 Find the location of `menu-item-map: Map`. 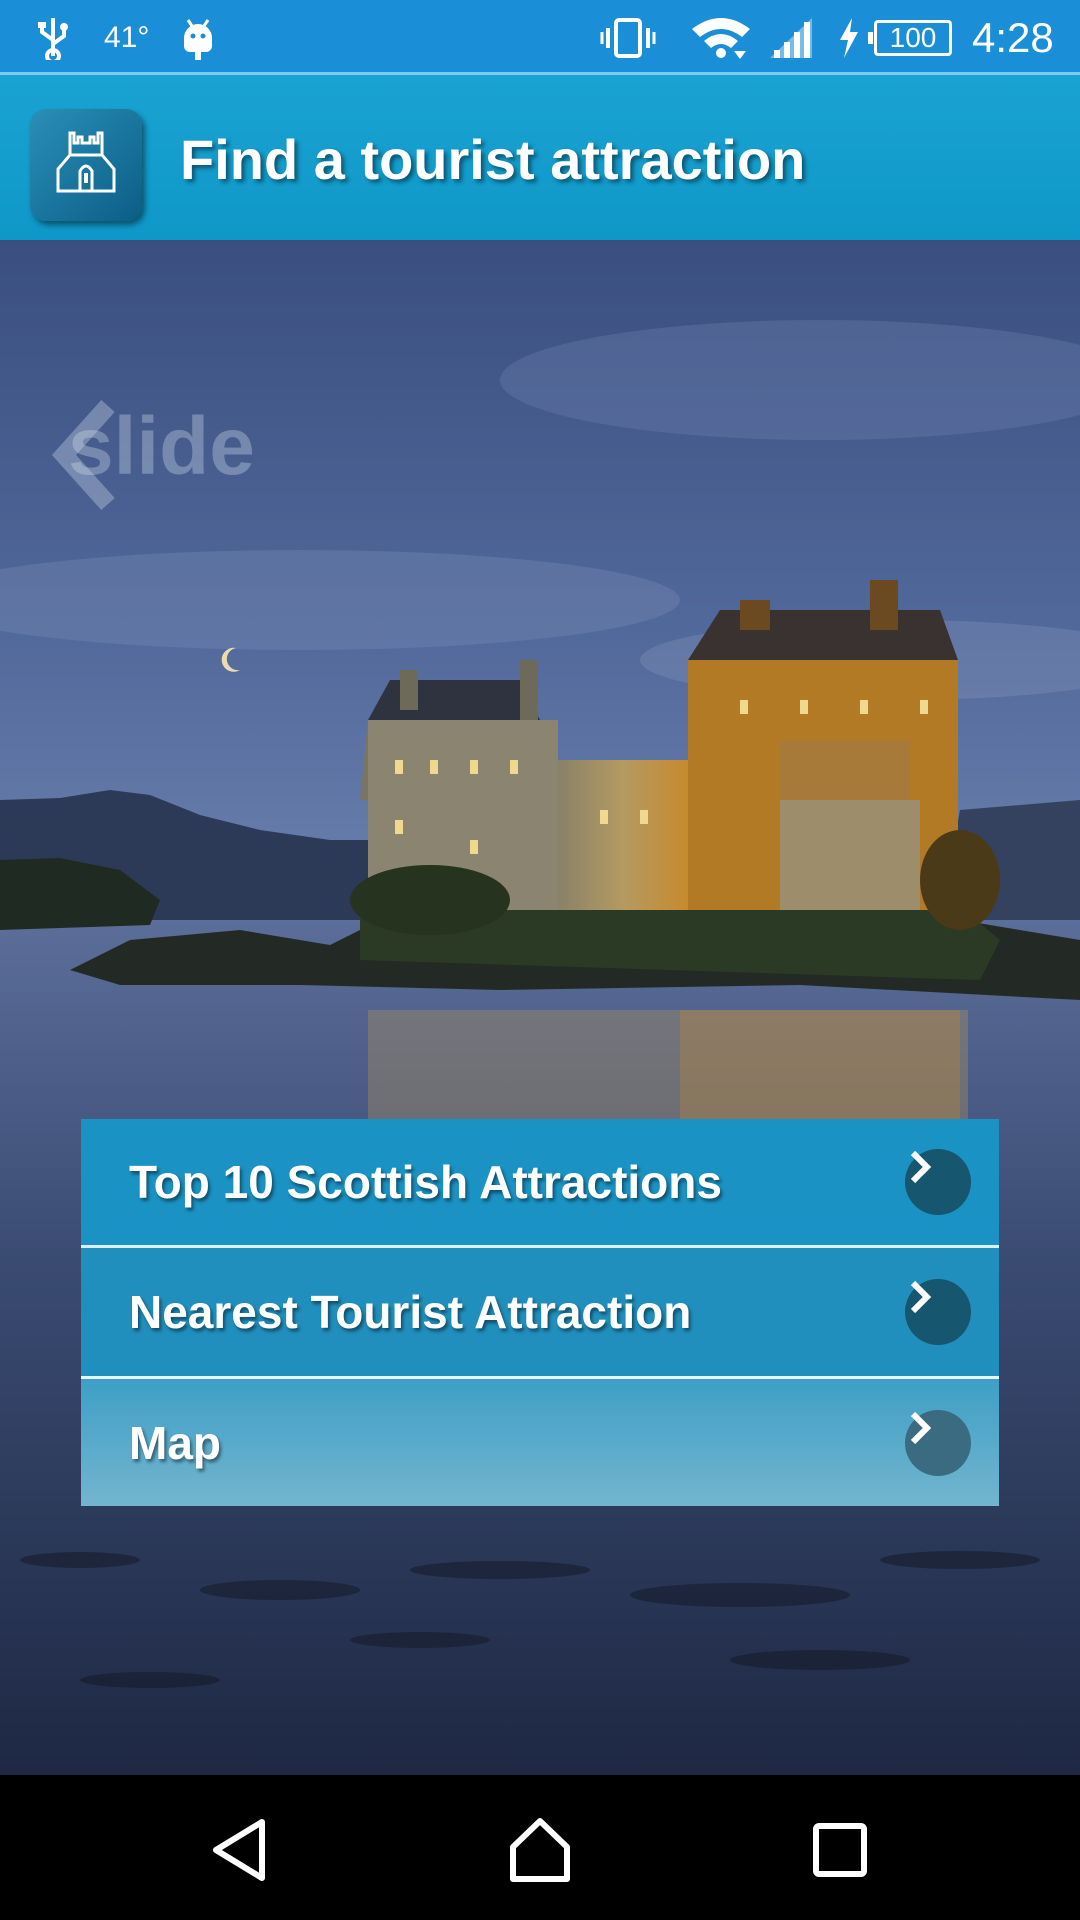

menu-item-map: Map is located at coordinates (540, 1441).